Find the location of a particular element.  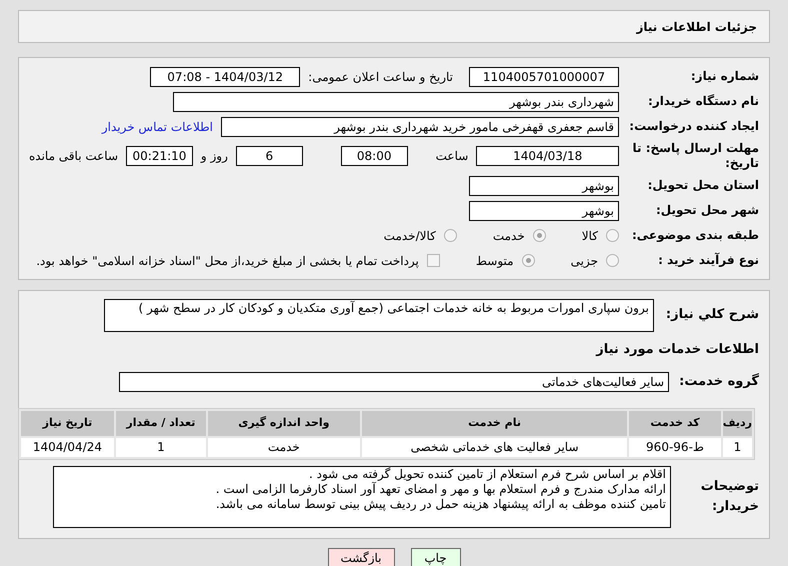

text-field: 1404/03/18 is located at coordinates (547, 156).